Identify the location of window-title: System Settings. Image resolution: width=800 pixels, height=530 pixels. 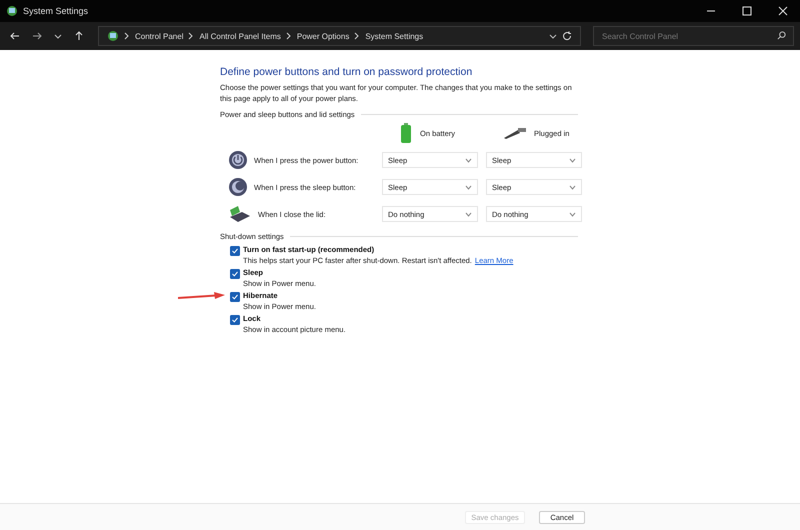
(55, 11).